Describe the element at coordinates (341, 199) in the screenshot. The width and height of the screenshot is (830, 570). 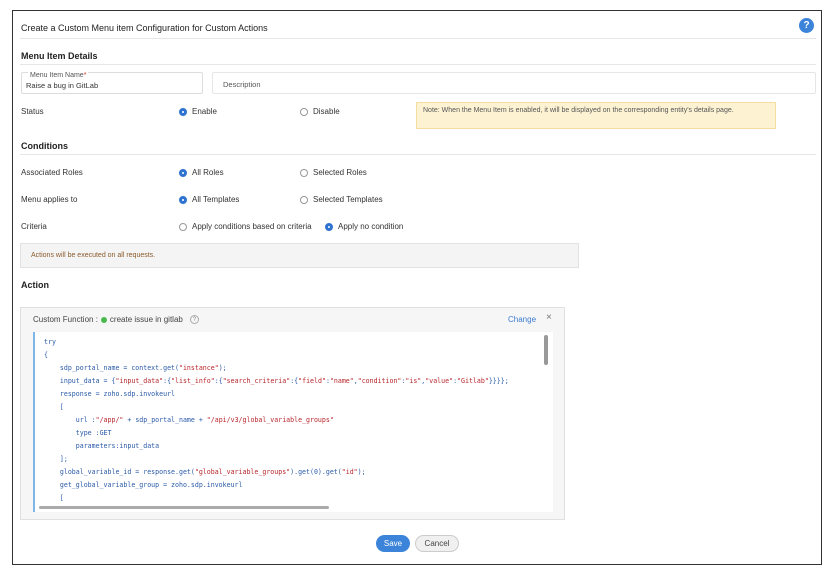
I see `selected-templates-radio: Selected Templates` at that location.